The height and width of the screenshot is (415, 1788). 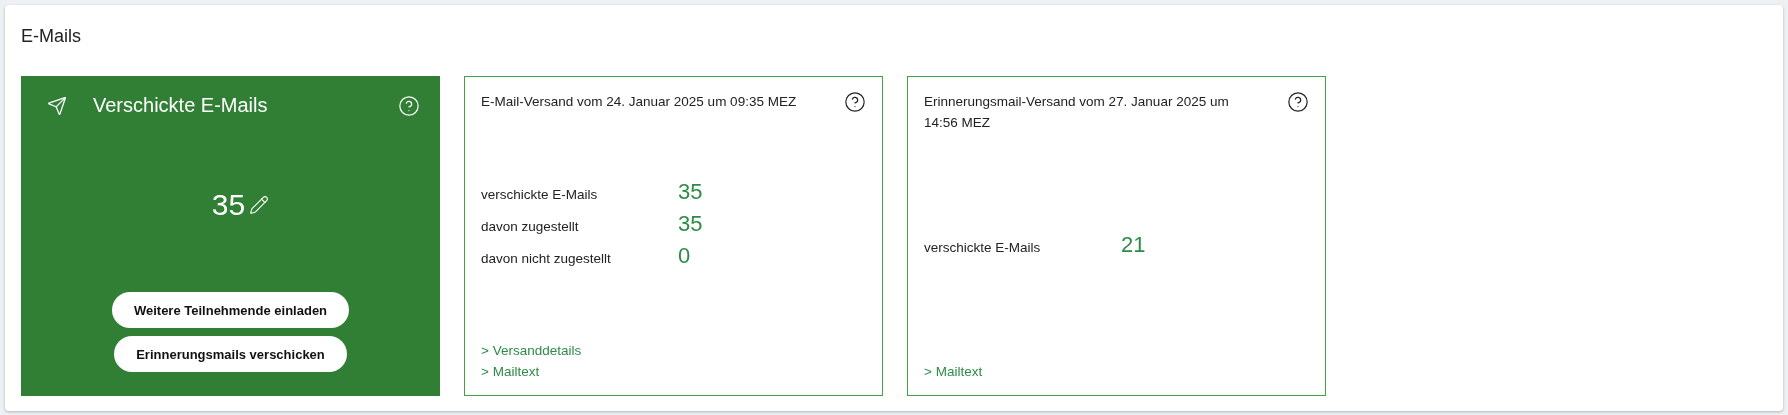 What do you see at coordinates (51, 36) in the screenshot?
I see `section-title: E-Mails` at bounding box center [51, 36].